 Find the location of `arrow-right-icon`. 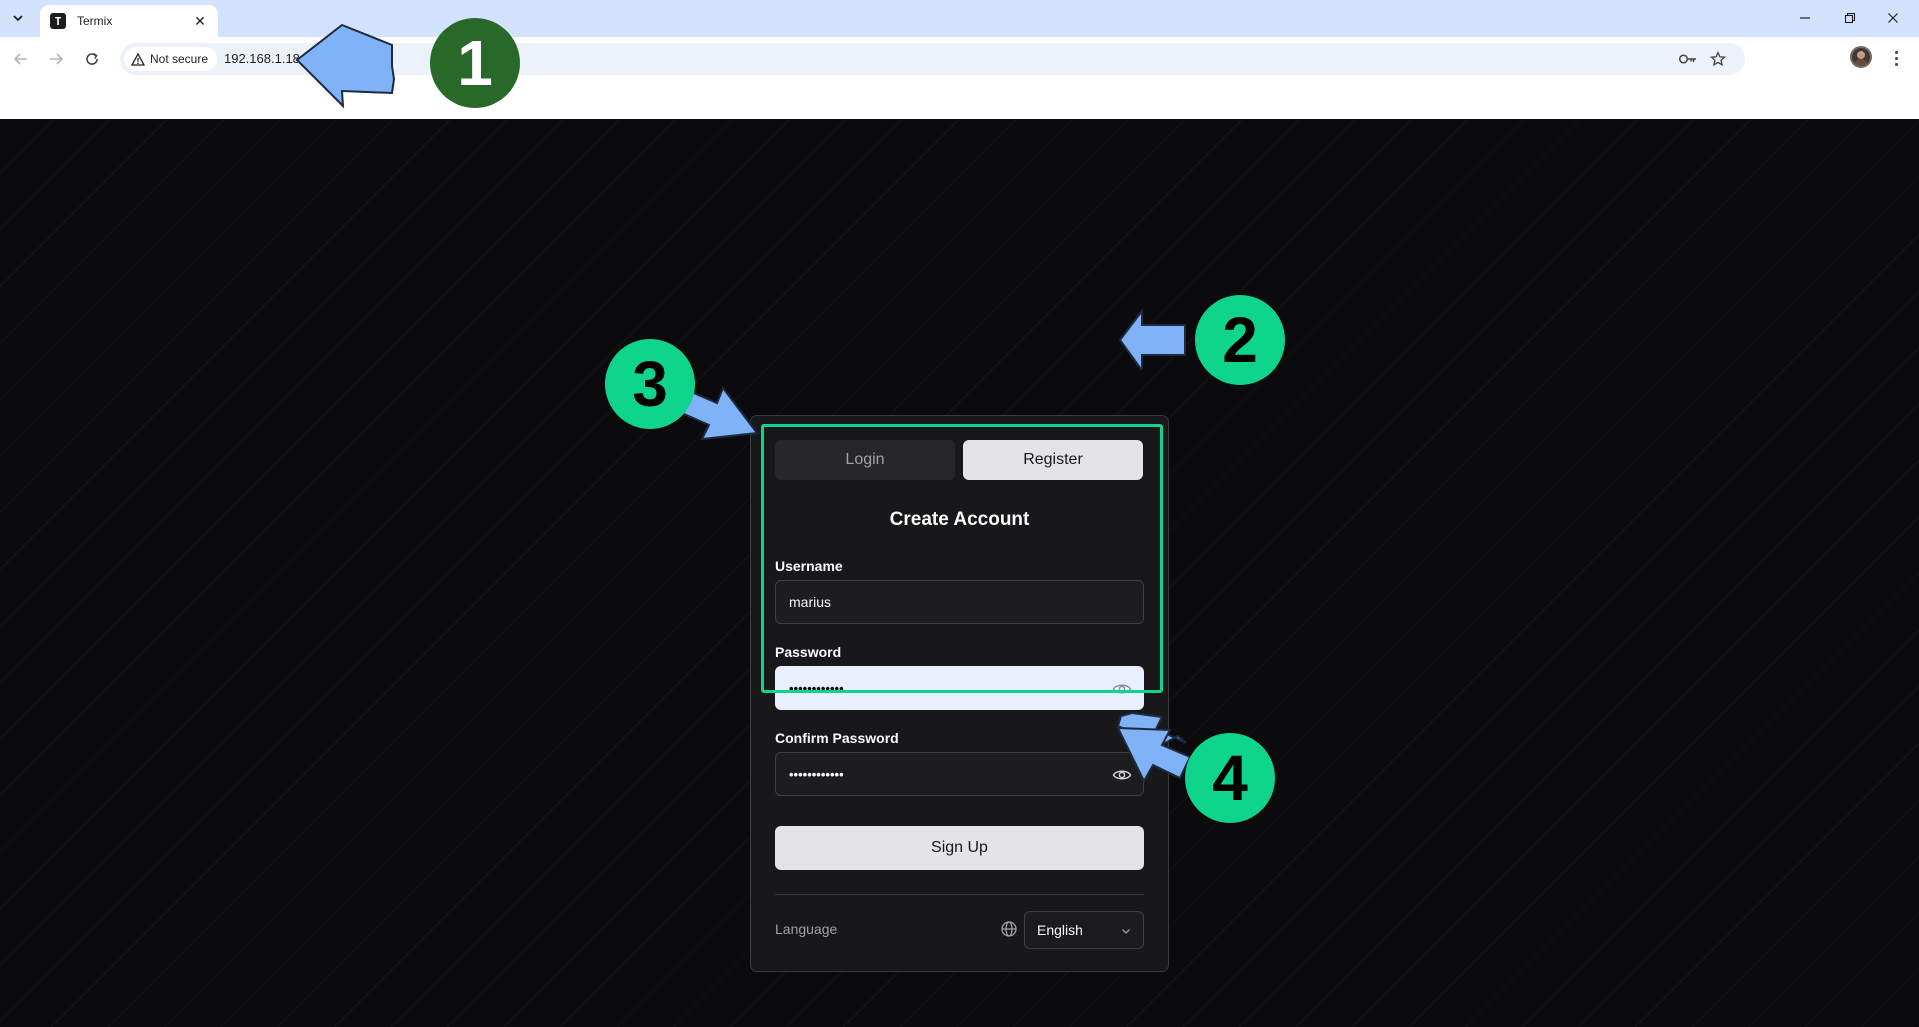

arrow-right-icon is located at coordinates (57, 59).